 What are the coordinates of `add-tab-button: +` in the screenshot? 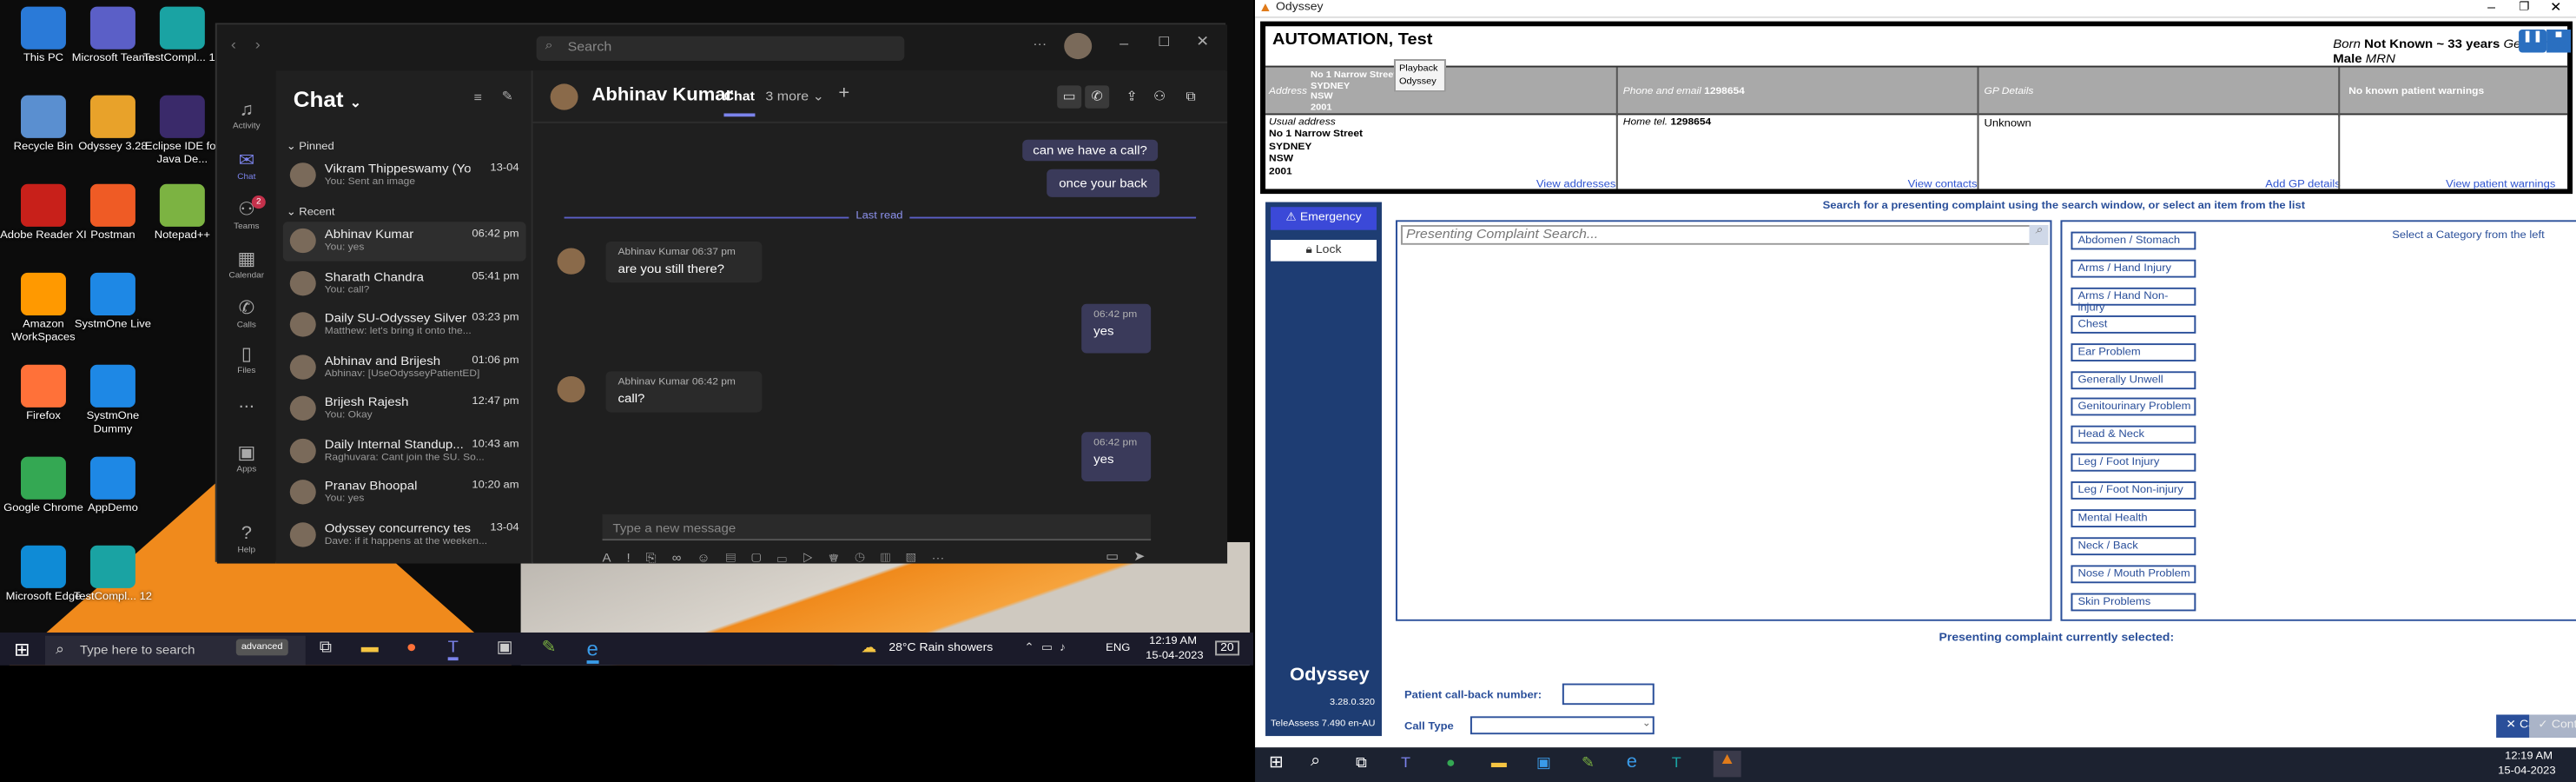 It's located at (844, 93).